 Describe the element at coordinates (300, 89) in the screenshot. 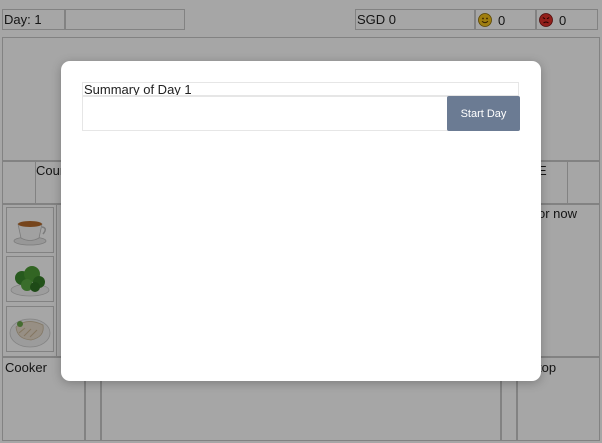

I see `modal-title: Summary of Day 1` at that location.